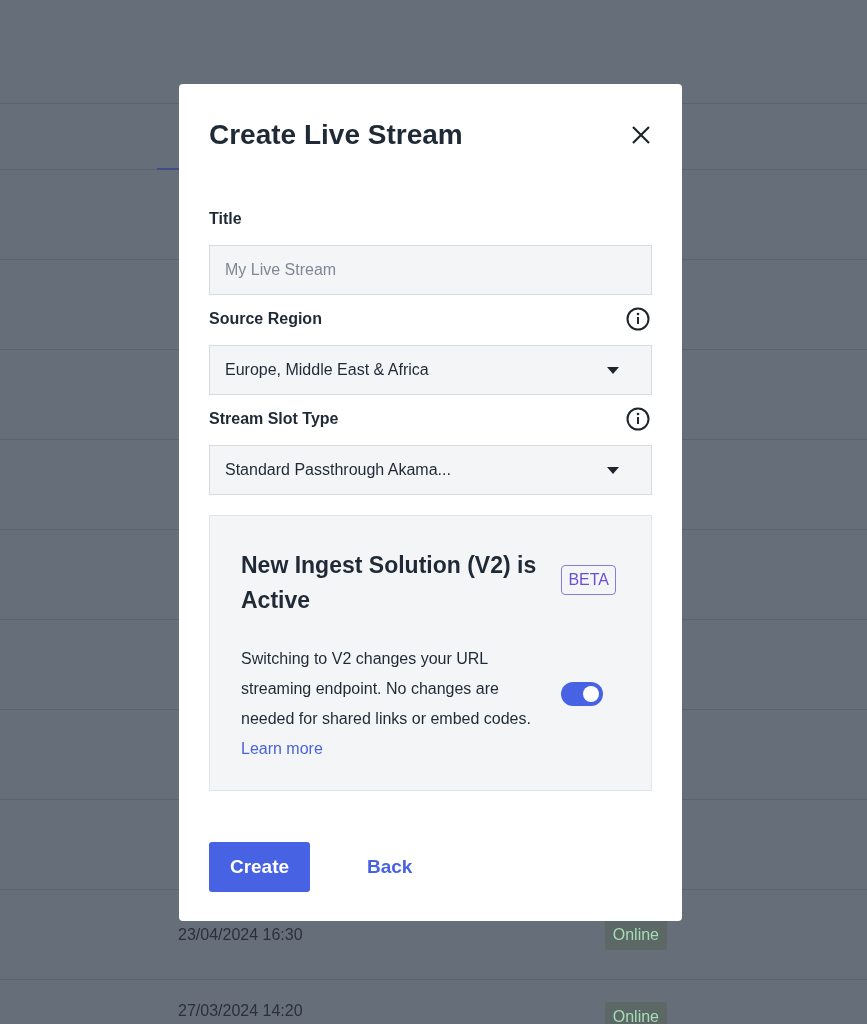  What do you see at coordinates (393, 704) in the screenshot?
I see `notice-text: Switching to V2 changes your URL streaming endpoint. No changes are needed for shared links or embed codes. Learn more` at bounding box center [393, 704].